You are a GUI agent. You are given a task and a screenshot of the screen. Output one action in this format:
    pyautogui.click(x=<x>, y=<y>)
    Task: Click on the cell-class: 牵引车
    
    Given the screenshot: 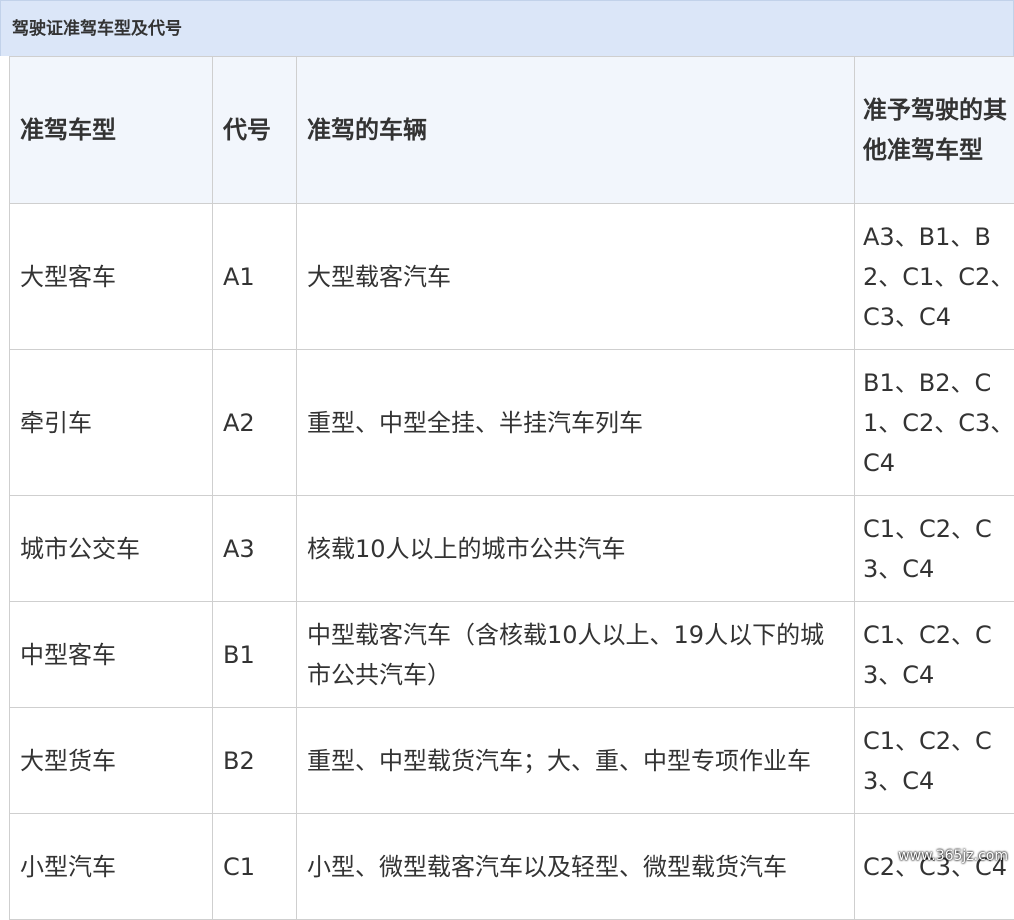 What is the action you would take?
    pyautogui.click(x=111, y=423)
    